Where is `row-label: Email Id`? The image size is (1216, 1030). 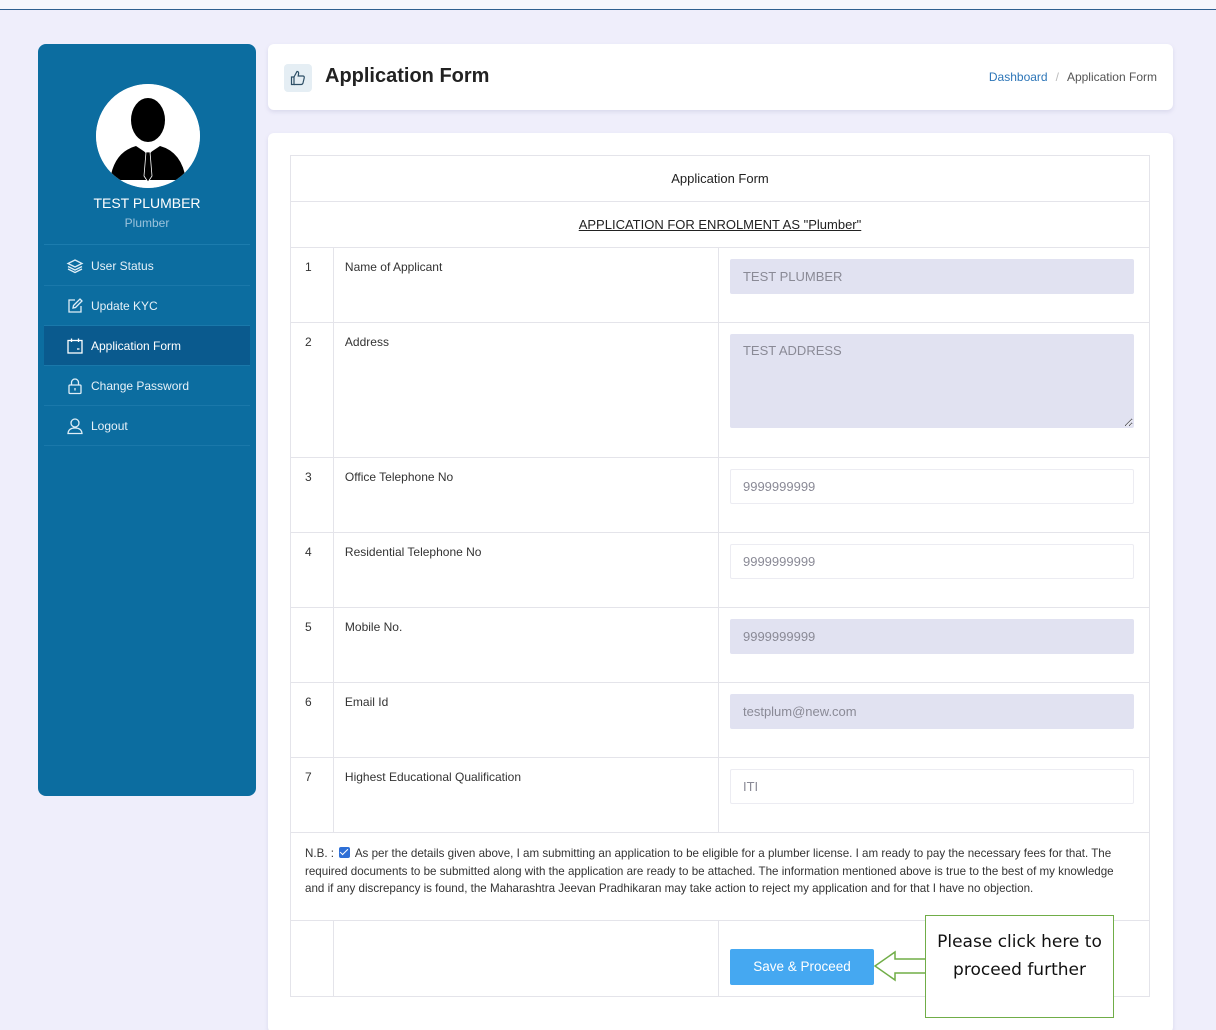 row-label: Email Id is located at coordinates (525, 720).